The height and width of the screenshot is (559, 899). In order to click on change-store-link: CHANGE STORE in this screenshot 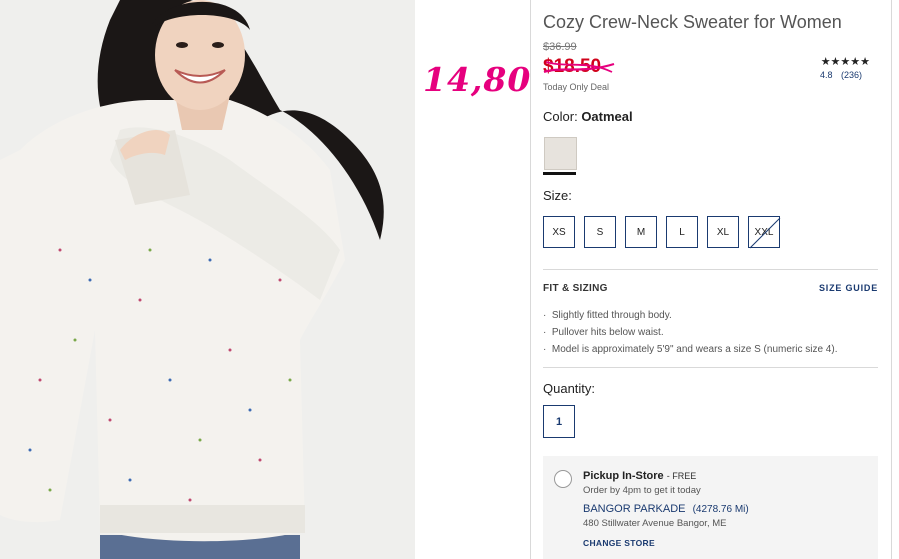, I will do `click(619, 543)`.